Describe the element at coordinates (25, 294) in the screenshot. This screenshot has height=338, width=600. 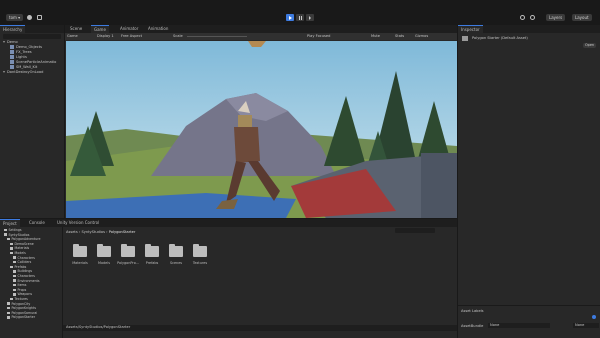
I see `project-tree-label: Weapons` at that location.